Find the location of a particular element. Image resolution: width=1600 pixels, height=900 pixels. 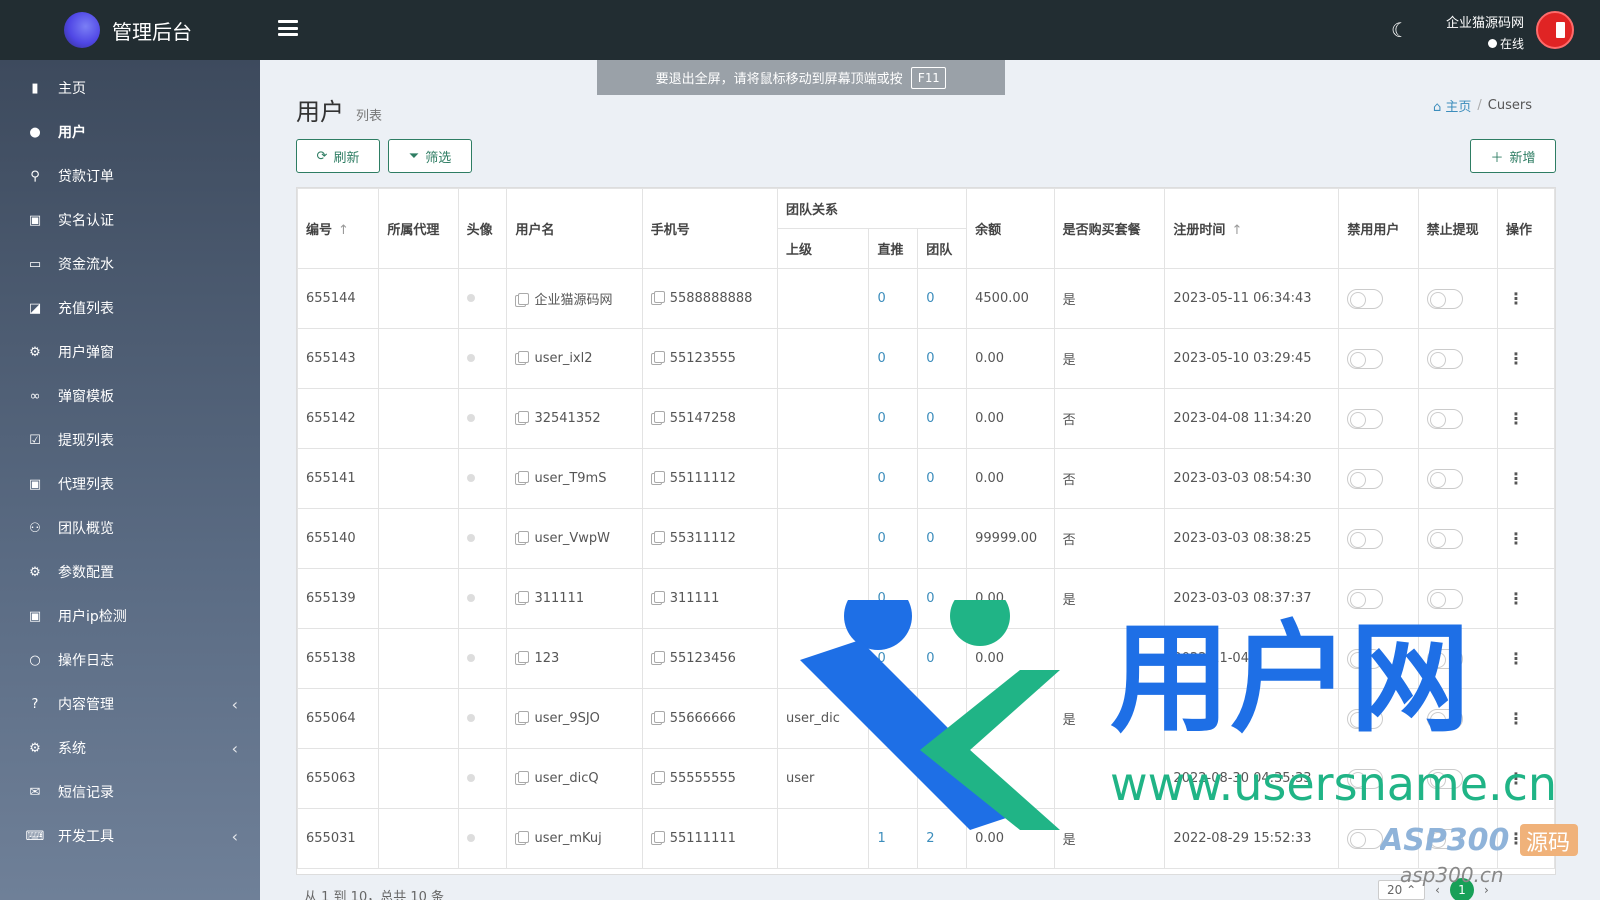

page-size-select: 20 ⌃ is located at coordinates (1402, 890).